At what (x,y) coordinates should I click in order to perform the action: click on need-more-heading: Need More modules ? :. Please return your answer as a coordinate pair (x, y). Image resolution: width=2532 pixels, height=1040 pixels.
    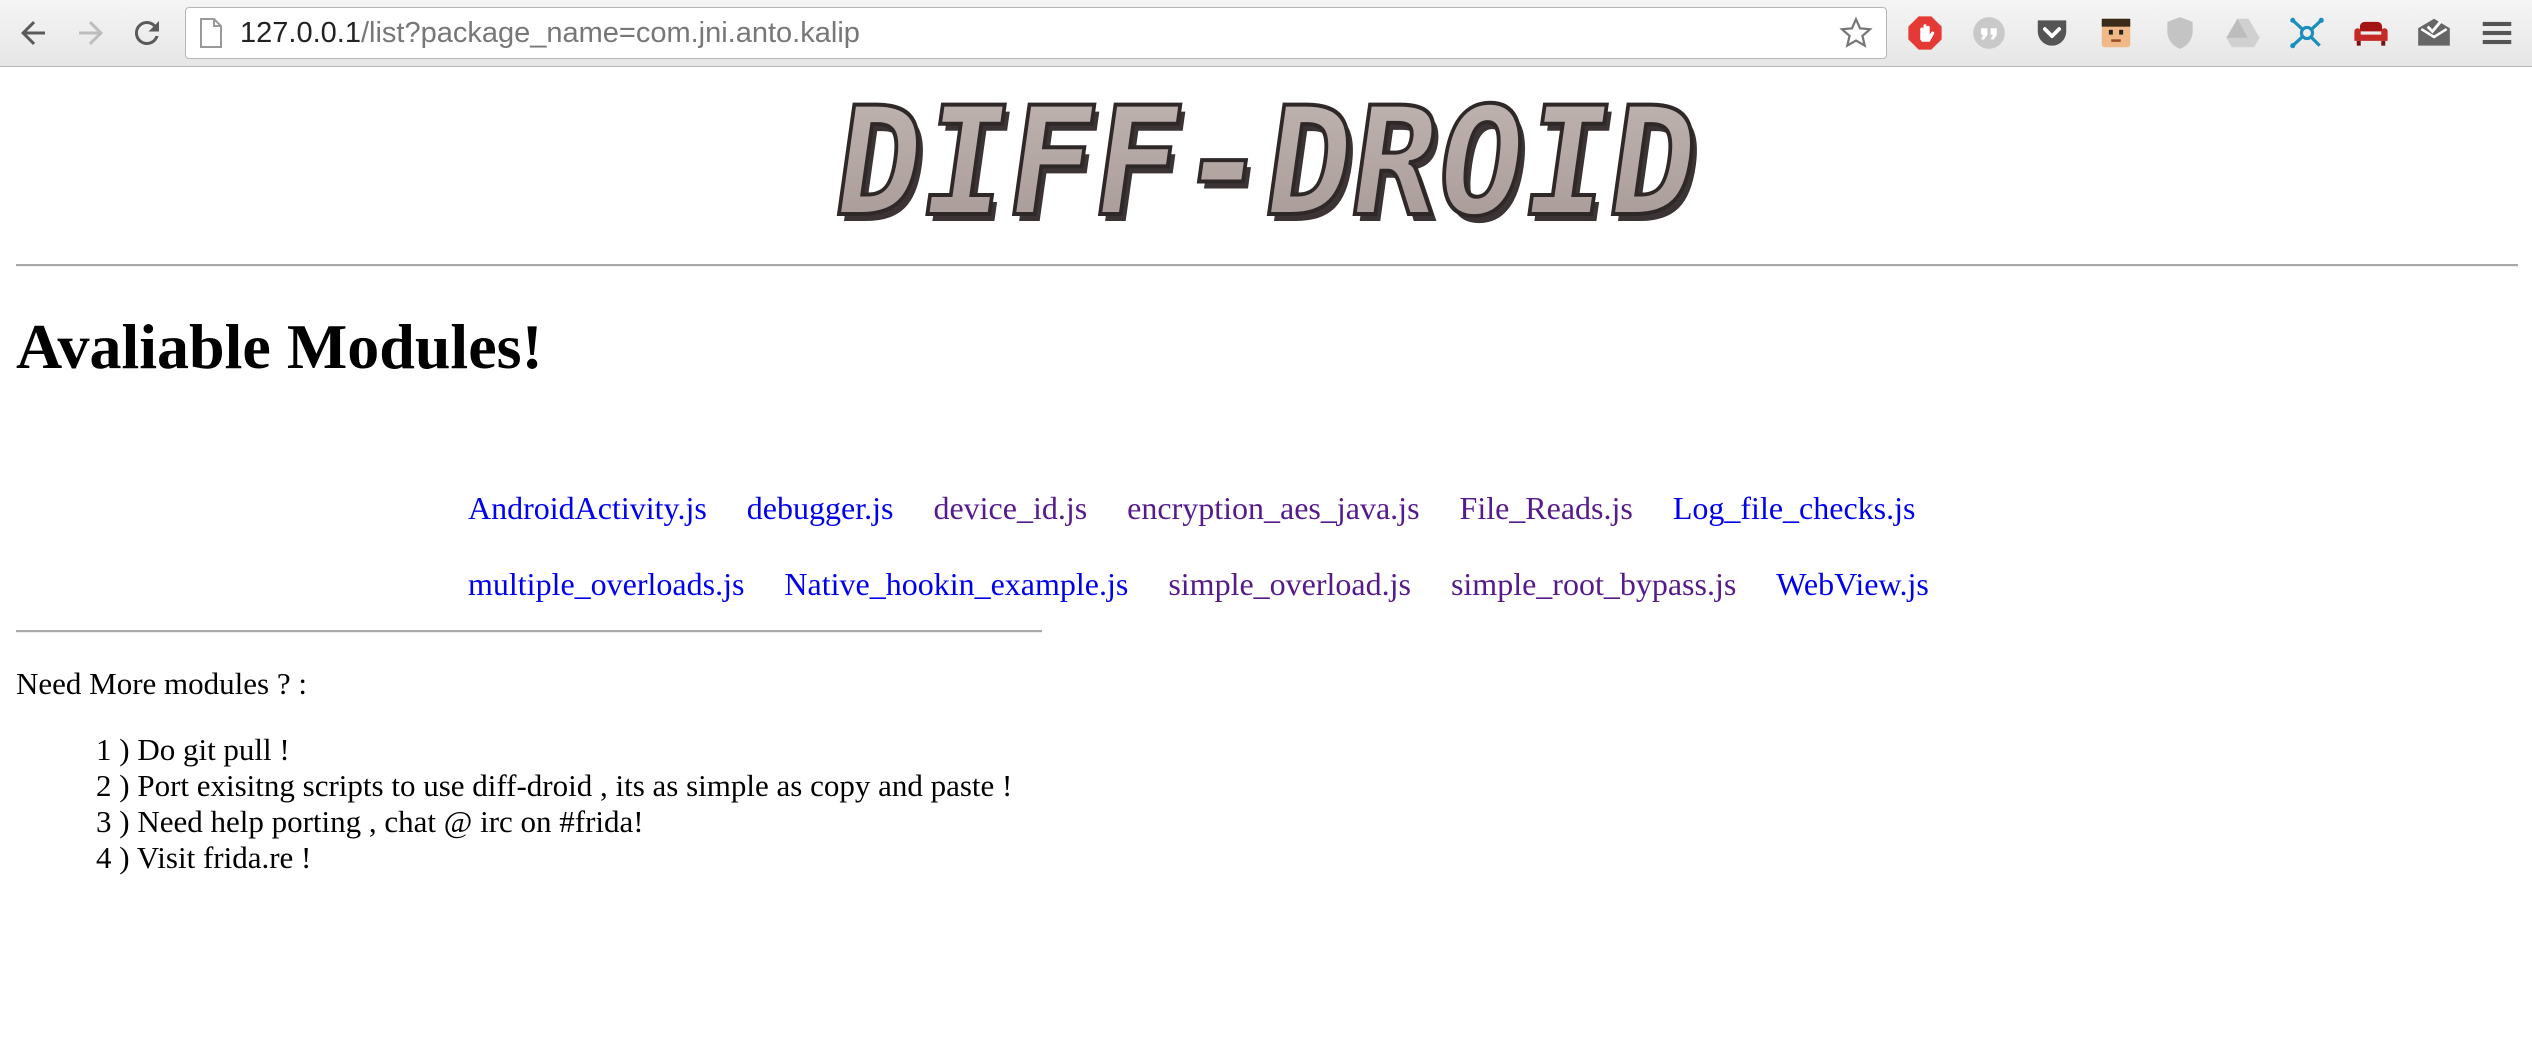
    Looking at the image, I should click on (161, 683).